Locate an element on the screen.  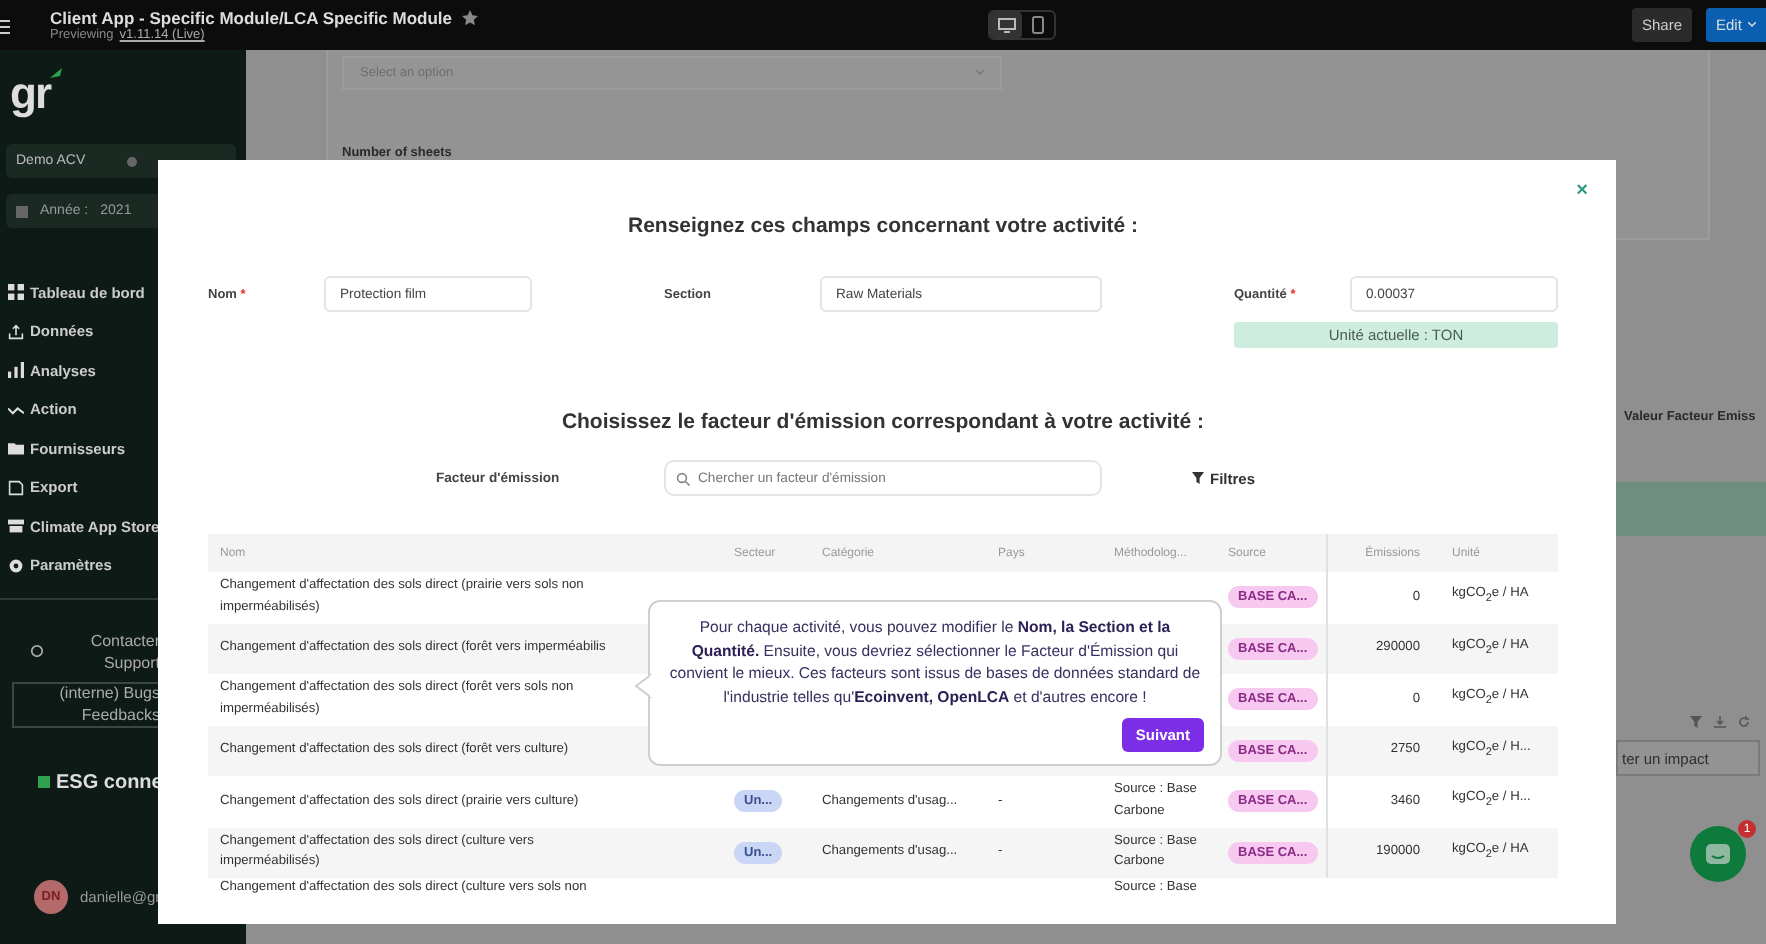
monitor-icon is located at coordinates (1006, 25).